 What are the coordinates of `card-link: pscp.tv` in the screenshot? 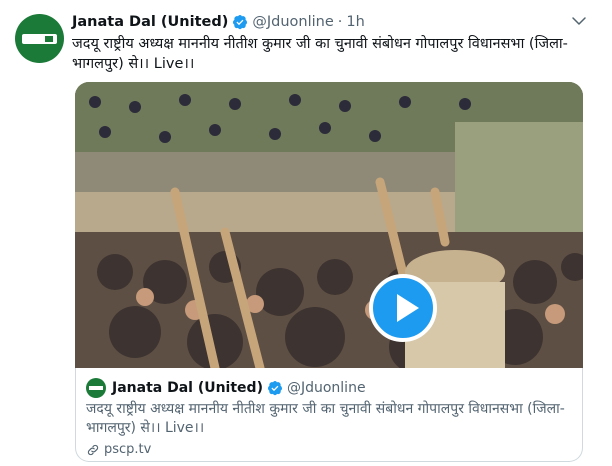 It's located at (118, 449).